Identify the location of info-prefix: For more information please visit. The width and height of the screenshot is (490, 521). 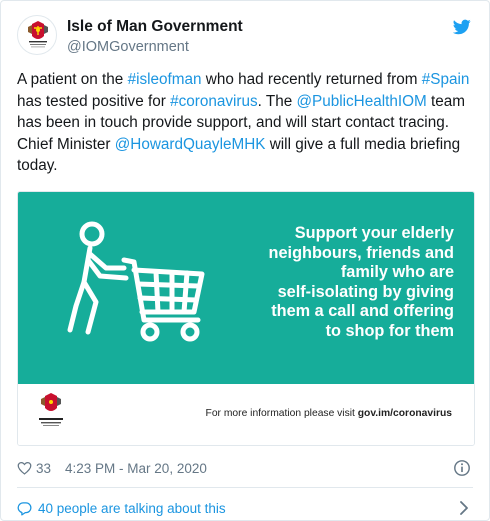
(281, 413).